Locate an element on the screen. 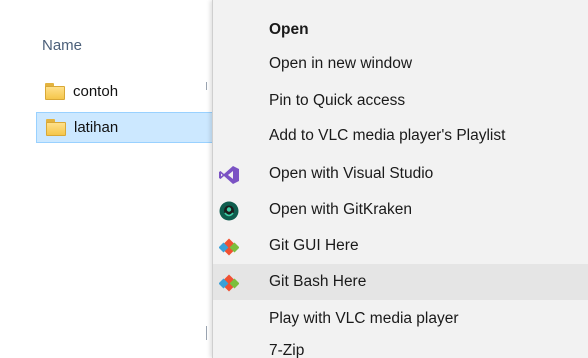 The width and height of the screenshot is (588, 358). menu-item-label: Open with GitKraken is located at coordinates (341, 209).